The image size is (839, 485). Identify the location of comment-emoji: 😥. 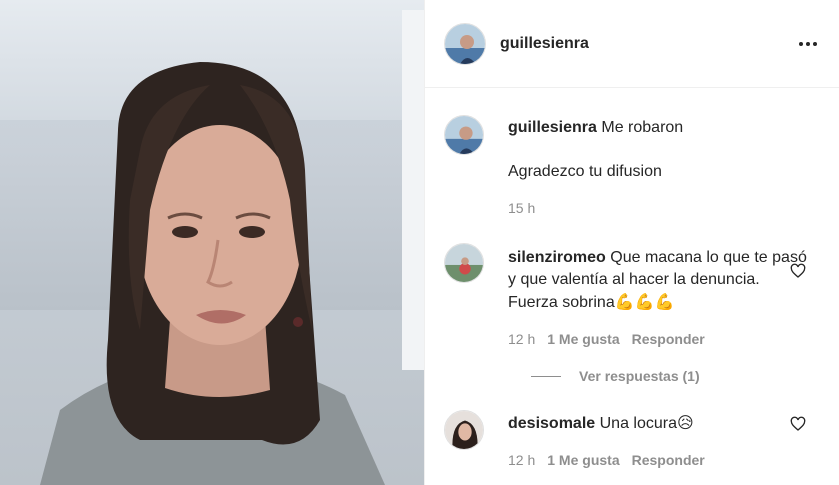
(685, 422).